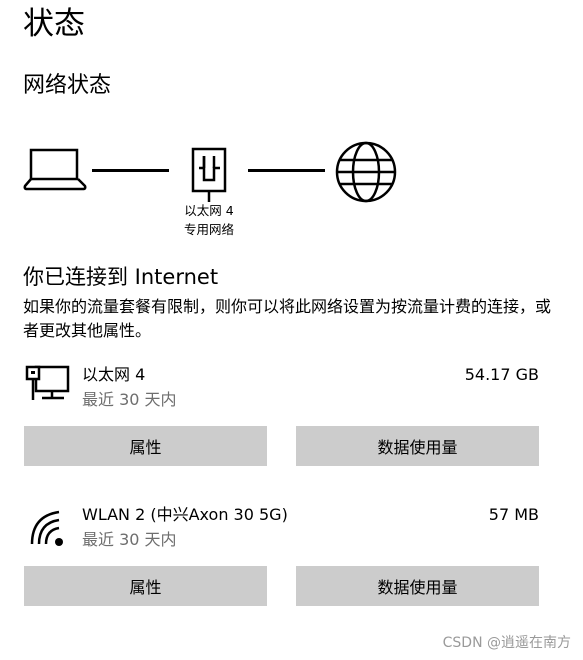  What do you see at coordinates (185, 514) in the screenshot?
I see `network-name: WLAN 2 (中兴Axon 30 5G)` at bounding box center [185, 514].